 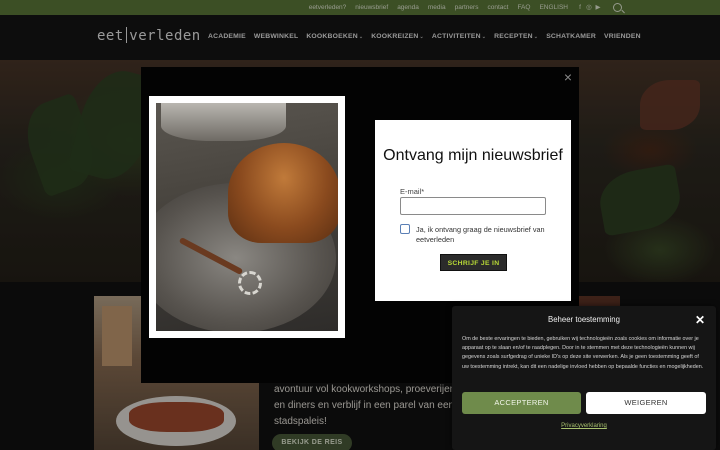 What do you see at coordinates (584, 426) in the screenshot?
I see `privacy-link: Privacyverklaring` at bounding box center [584, 426].